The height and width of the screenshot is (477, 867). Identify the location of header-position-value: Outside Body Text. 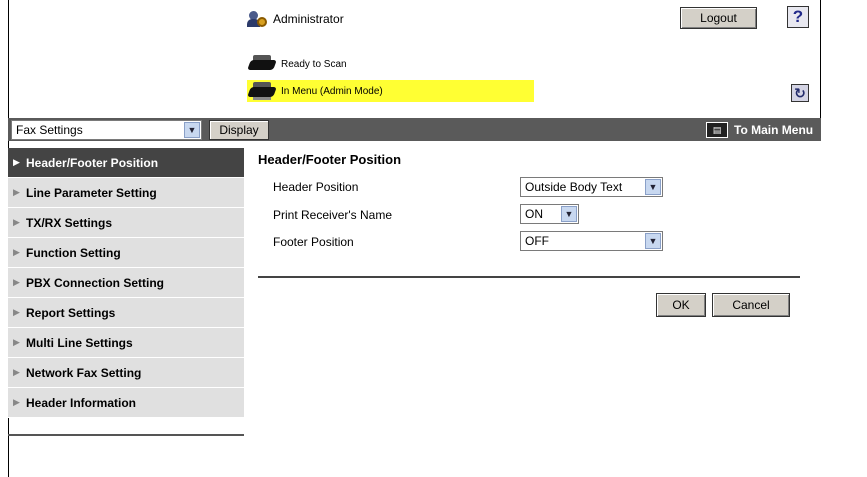
(574, 187).